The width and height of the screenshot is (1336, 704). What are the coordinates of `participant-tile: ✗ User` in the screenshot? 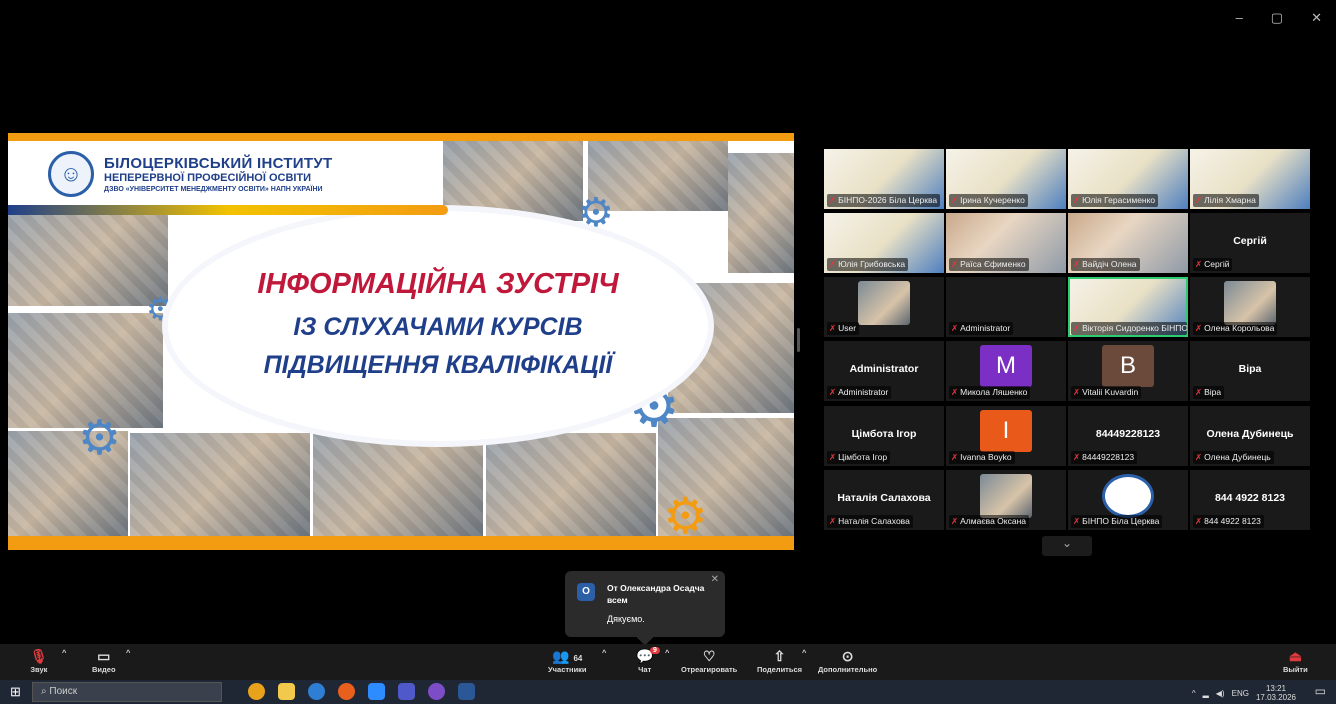 It's located at (884, 307).